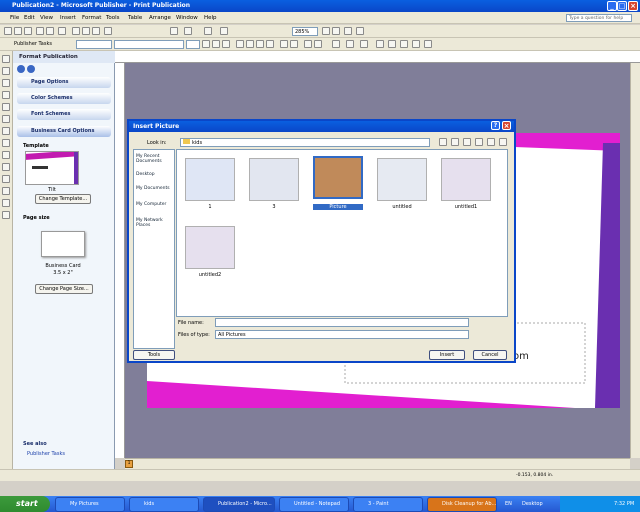 The height and width of the screenshot is (512, 640). I want to click on table-icon, so click(6, 83).